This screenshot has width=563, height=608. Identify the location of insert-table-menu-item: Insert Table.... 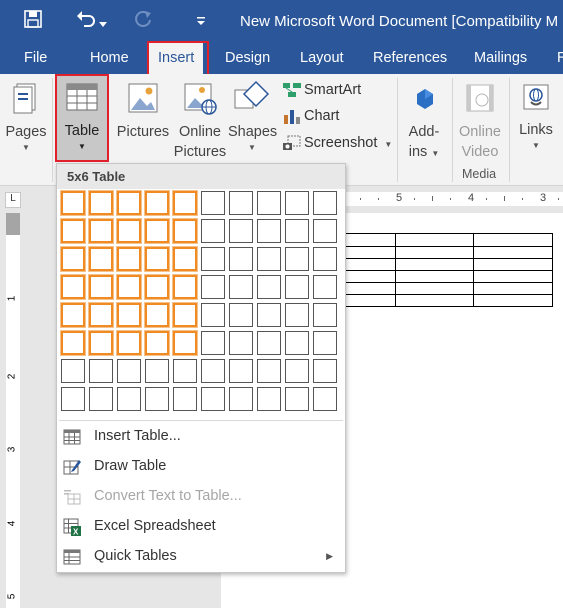
(201, 436).